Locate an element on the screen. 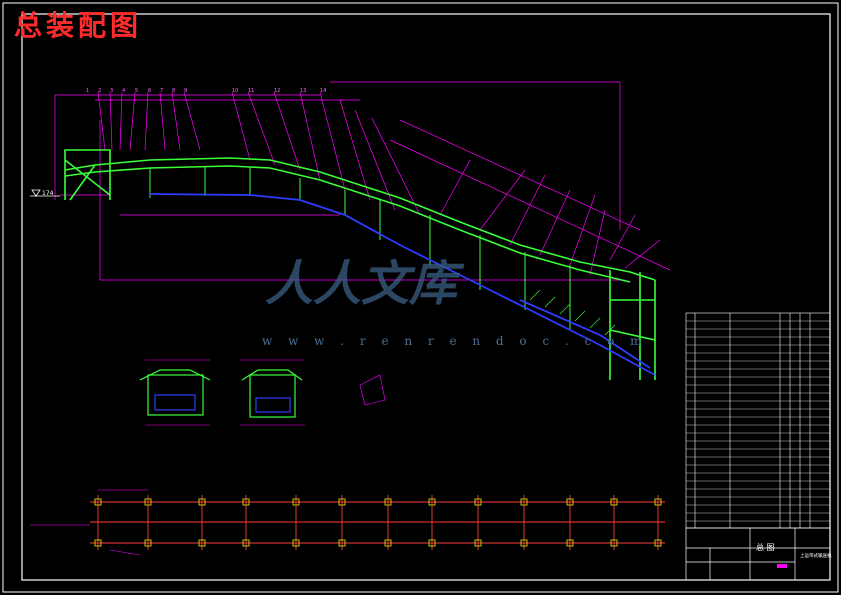 The image size is (841, 595). svg-text: 10 is located at coordinates (235, 91).